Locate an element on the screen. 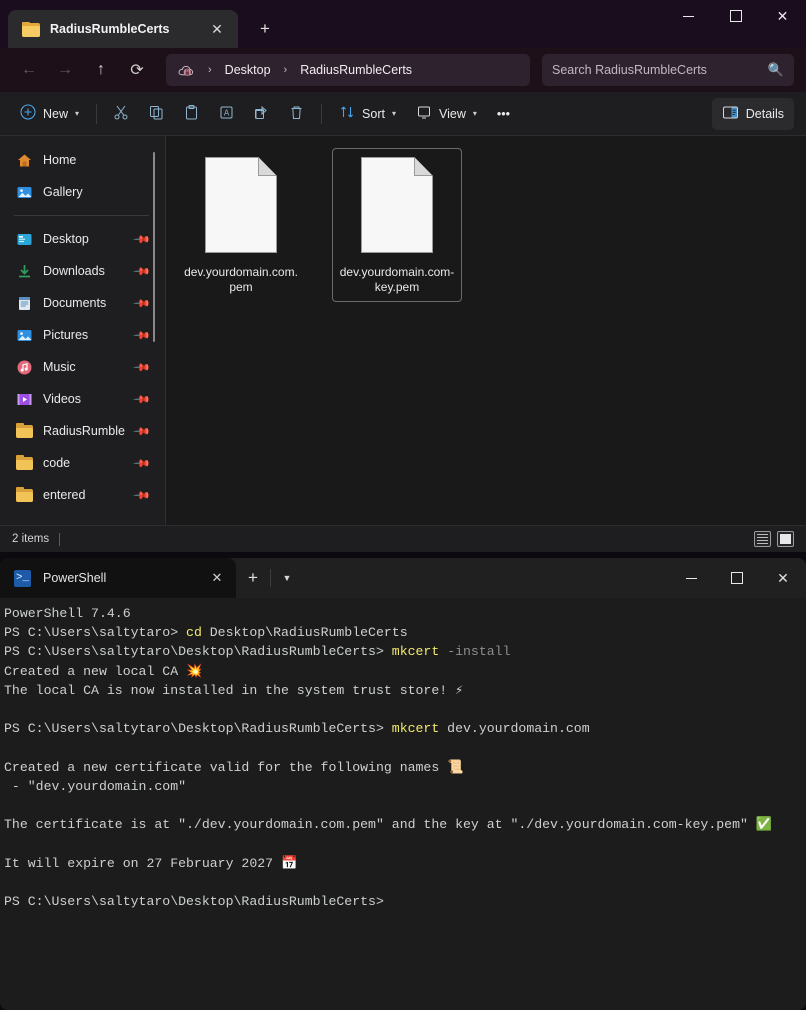 This screenshot has height=1010, width=806. file-item: dev.yourdomain.com-key.pem is located at coordinates (397, 225).